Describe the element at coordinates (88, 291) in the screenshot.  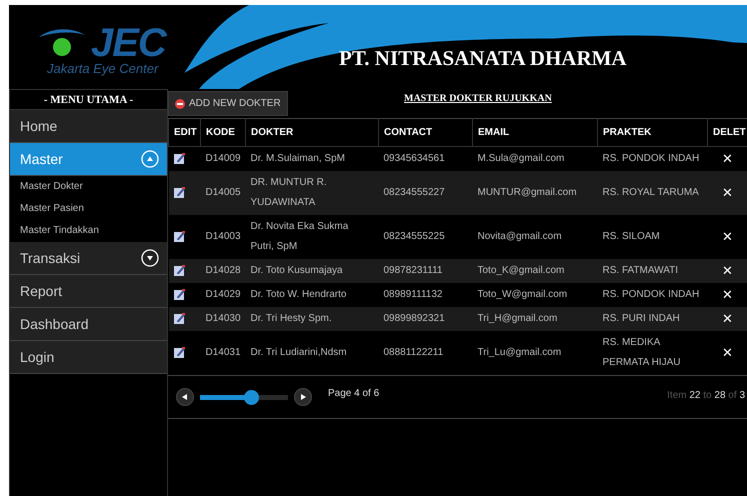
I see `menu-item: Report` at that location.